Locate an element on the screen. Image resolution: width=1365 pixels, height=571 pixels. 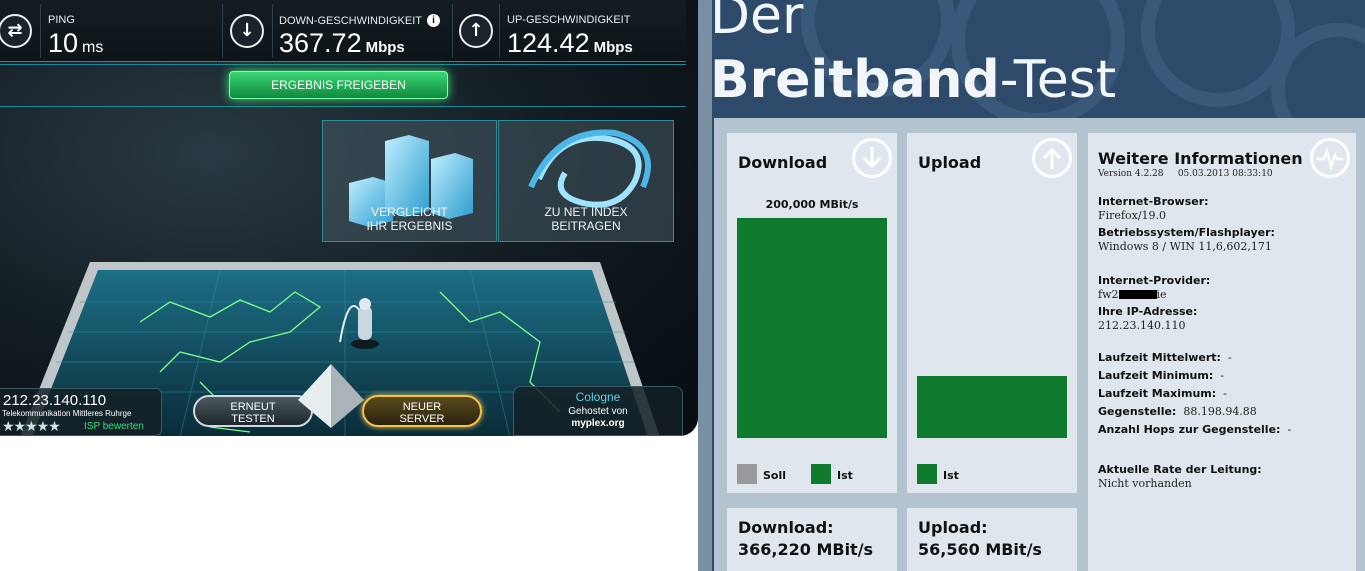
retest-button: ERNEUT TESTEN is located at coordinates (253, 411).